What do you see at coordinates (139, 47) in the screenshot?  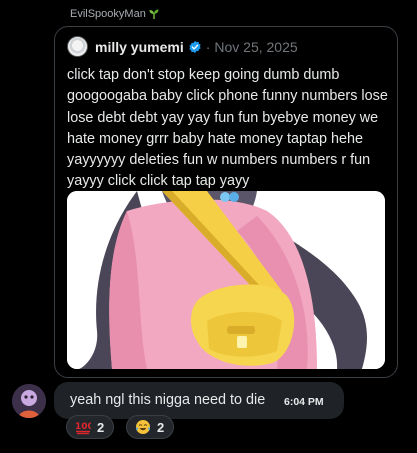 I see `tweet-author-name: milly yumemi` at bounding box center [139, 47].